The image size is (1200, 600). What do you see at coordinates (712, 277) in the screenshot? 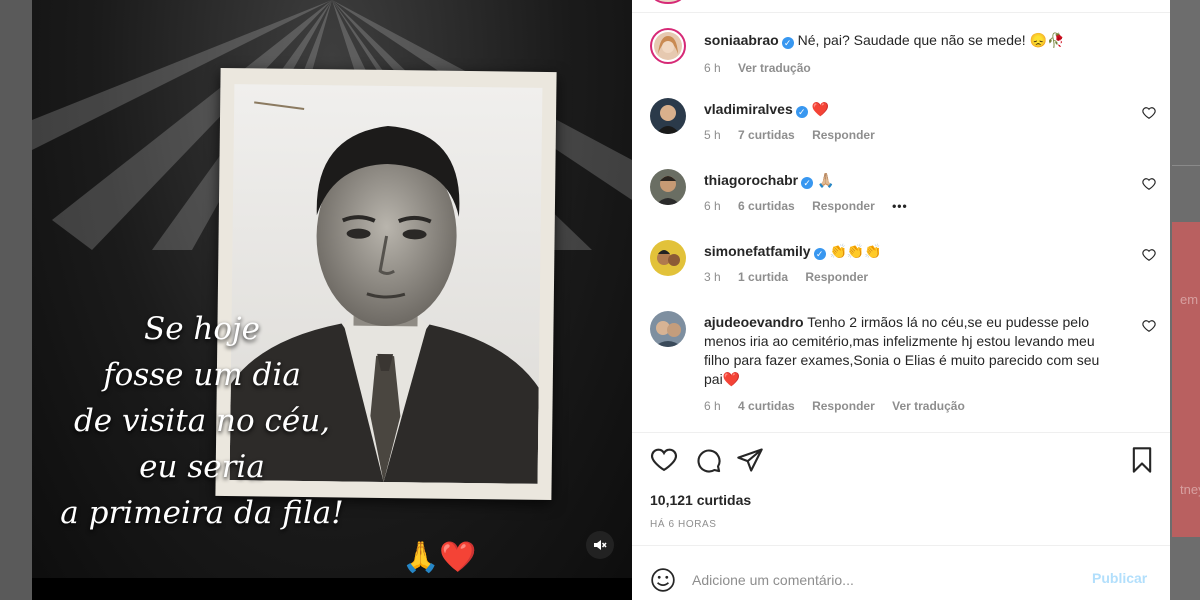
I see `comment-time: 3 h` at bounding box center [712, 277].